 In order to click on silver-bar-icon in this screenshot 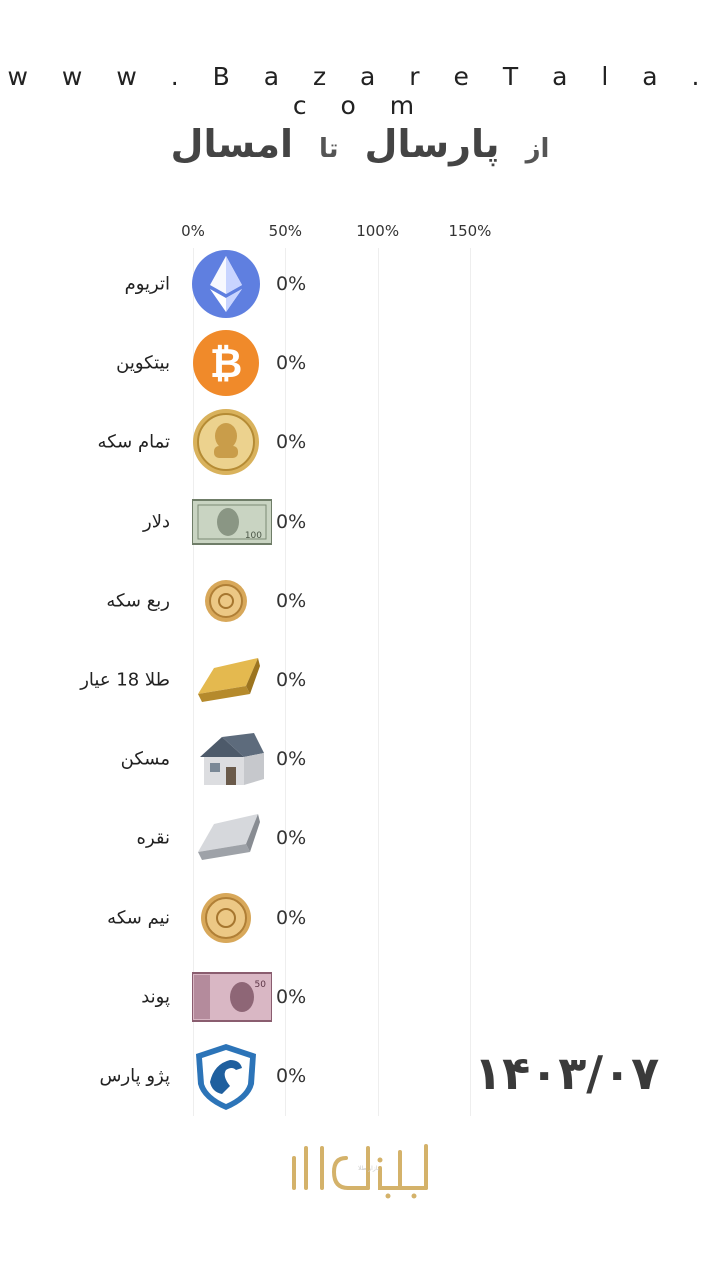, I will do `click(232, 838)`.